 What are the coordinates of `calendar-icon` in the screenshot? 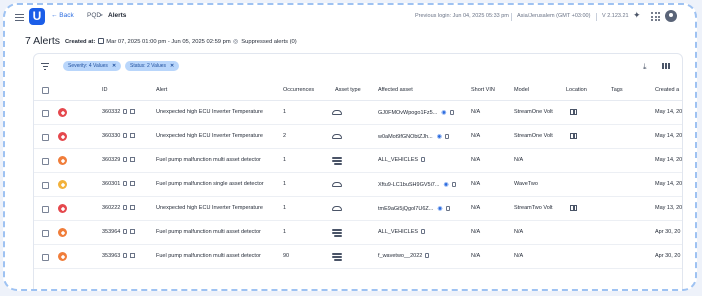 It's located at (101, 41).